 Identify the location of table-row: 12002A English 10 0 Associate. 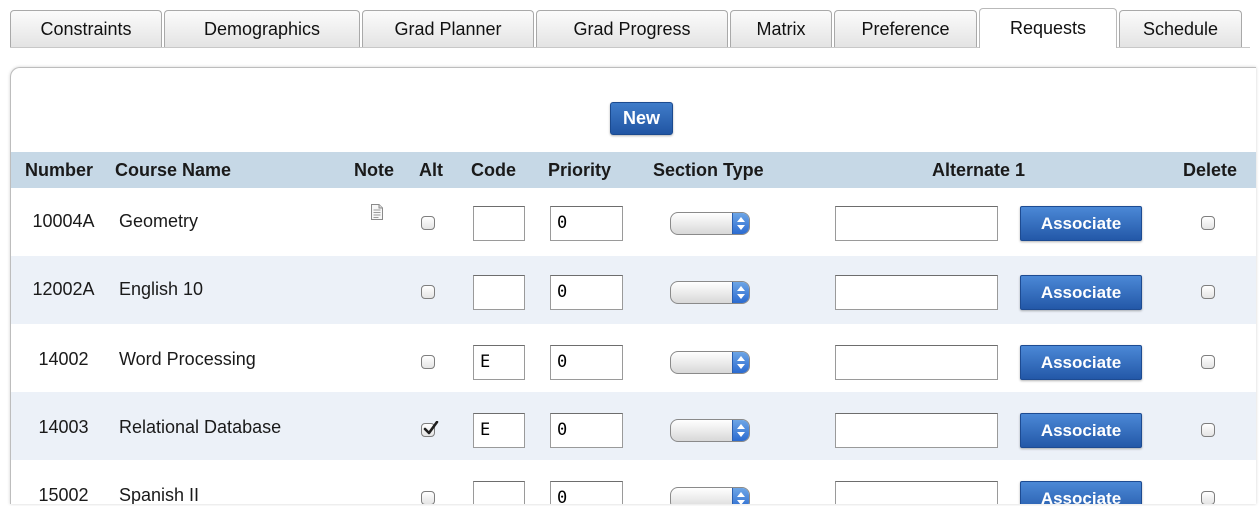
(633, 290).